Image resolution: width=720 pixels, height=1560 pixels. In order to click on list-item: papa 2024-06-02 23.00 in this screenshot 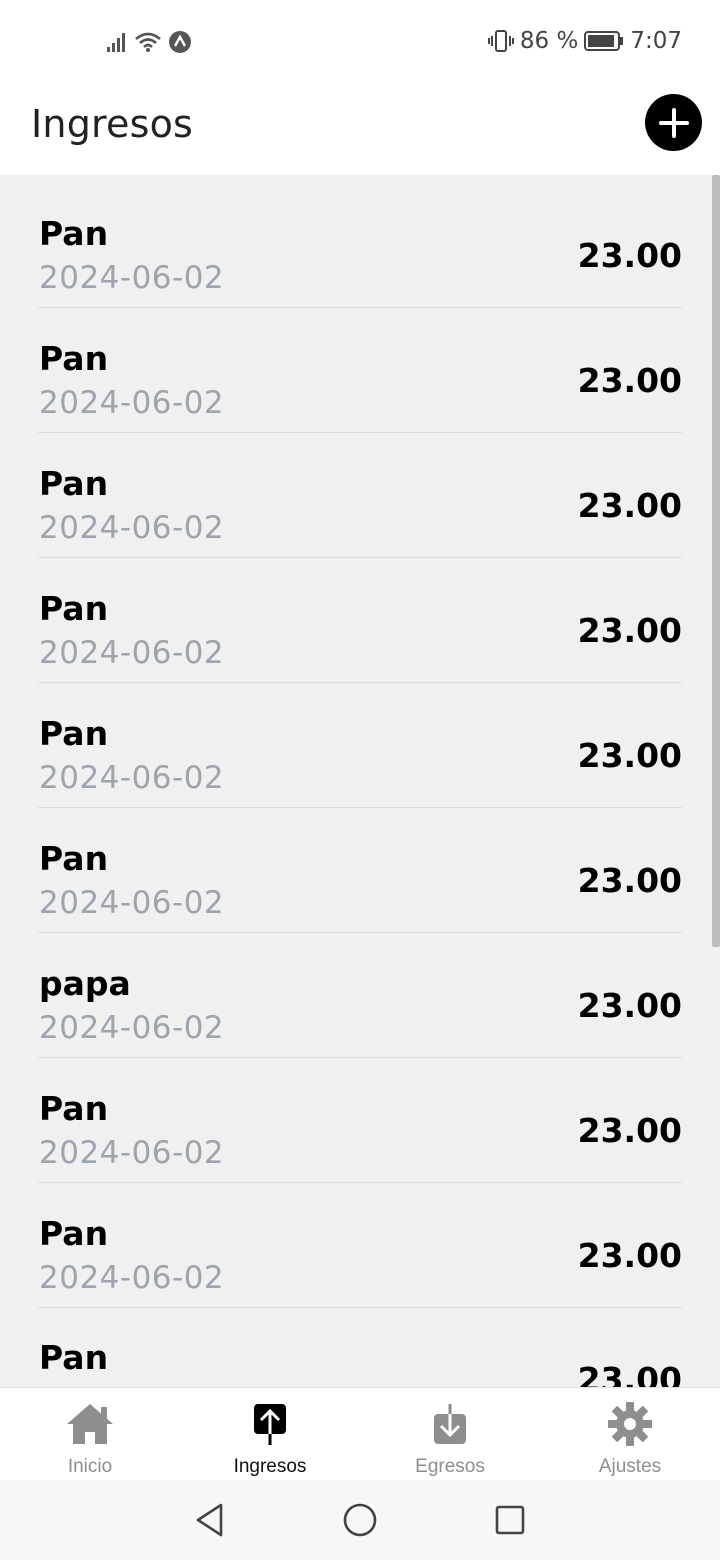, I will do `click(360, 996)`.